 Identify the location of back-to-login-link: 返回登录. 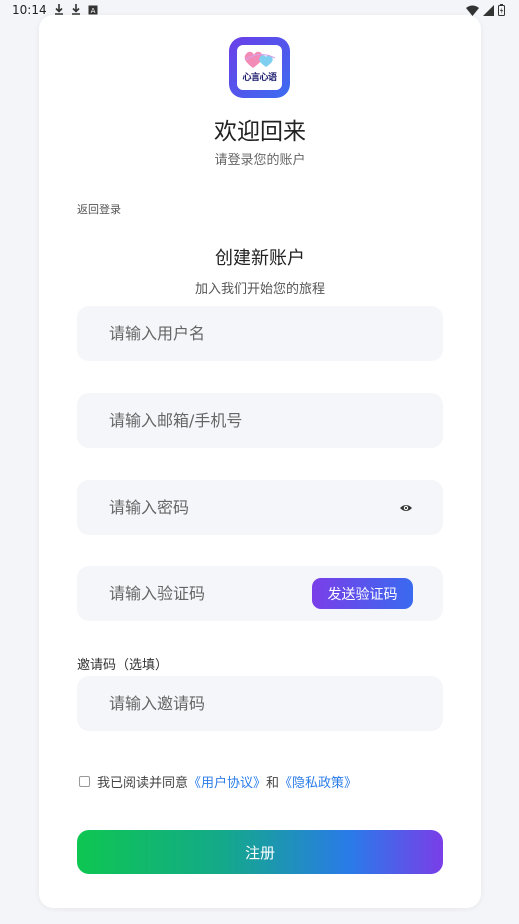
(99, 209).